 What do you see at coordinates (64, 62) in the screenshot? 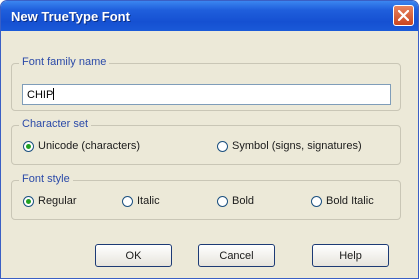
I see `font-family-legend: Font family name` at bounding box center [64, 62].